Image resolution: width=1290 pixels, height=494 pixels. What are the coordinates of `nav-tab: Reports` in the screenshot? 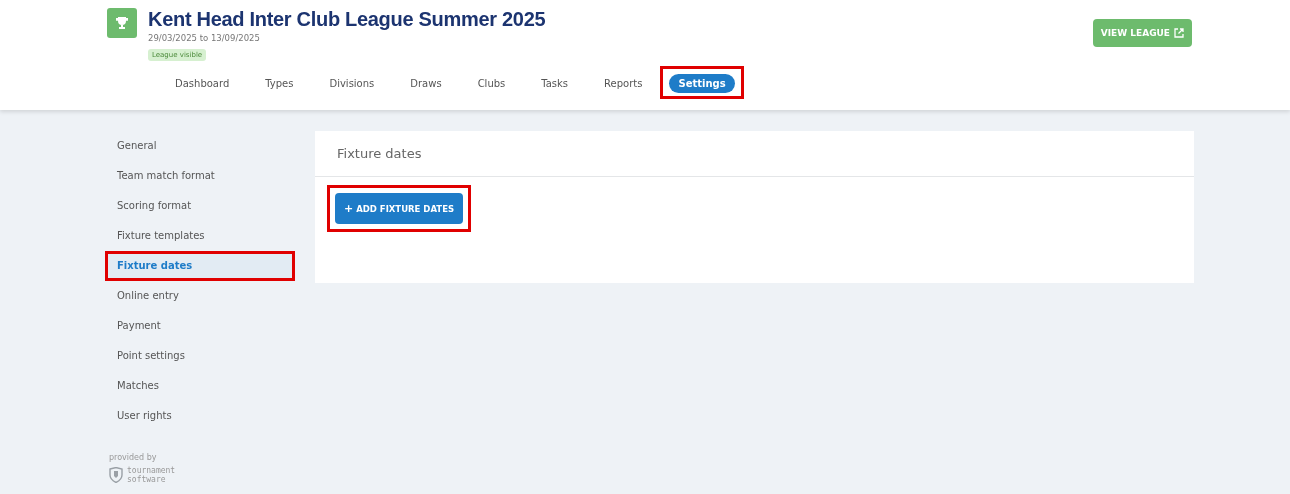 It's located at (623, 83).